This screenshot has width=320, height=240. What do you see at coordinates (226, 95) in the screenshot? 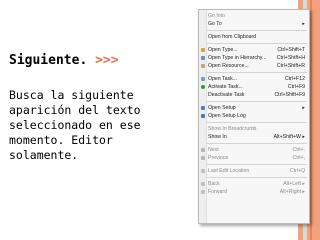
I see `menu-item-label: Deactivate Task` at bounding box center [226, 95].